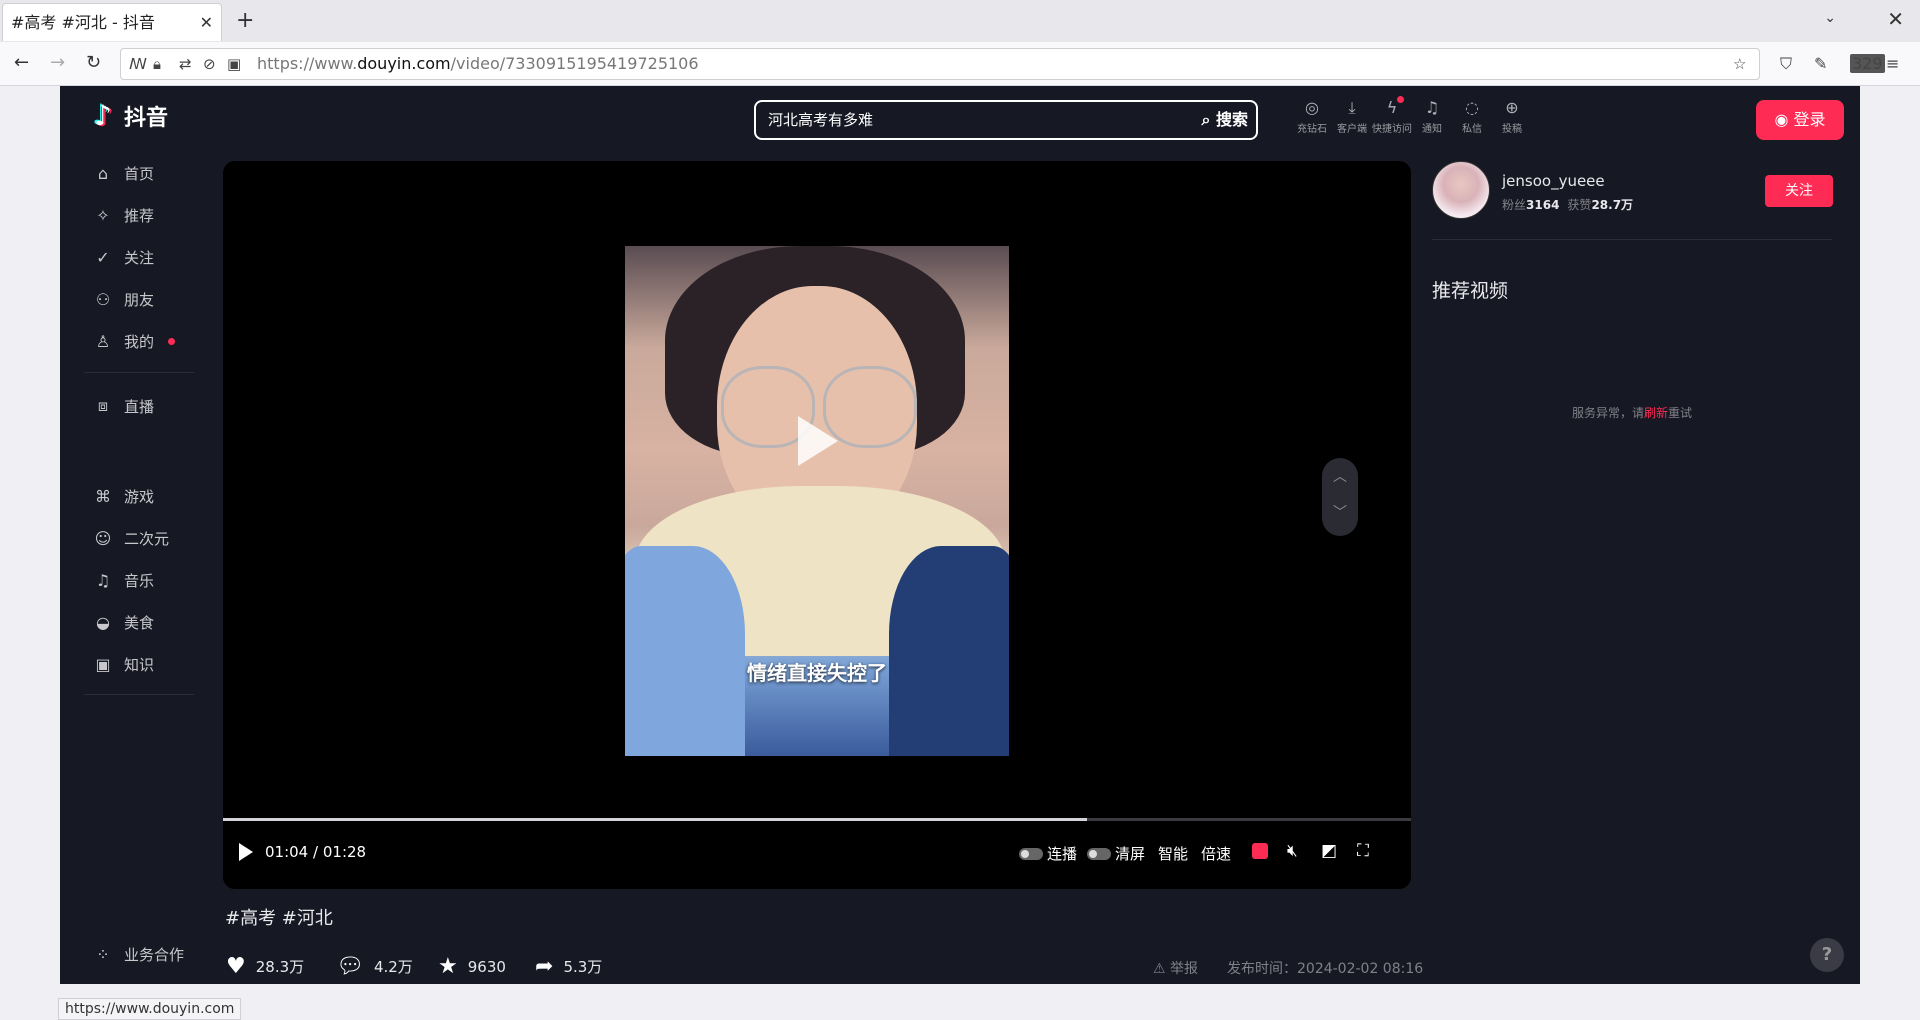 Image resolution: width=1920 pixels, height=1020 pixels. Describe the element at coordinates (1786, 64) in the screenshot. I see `shield-icon: ⛉` at that location.